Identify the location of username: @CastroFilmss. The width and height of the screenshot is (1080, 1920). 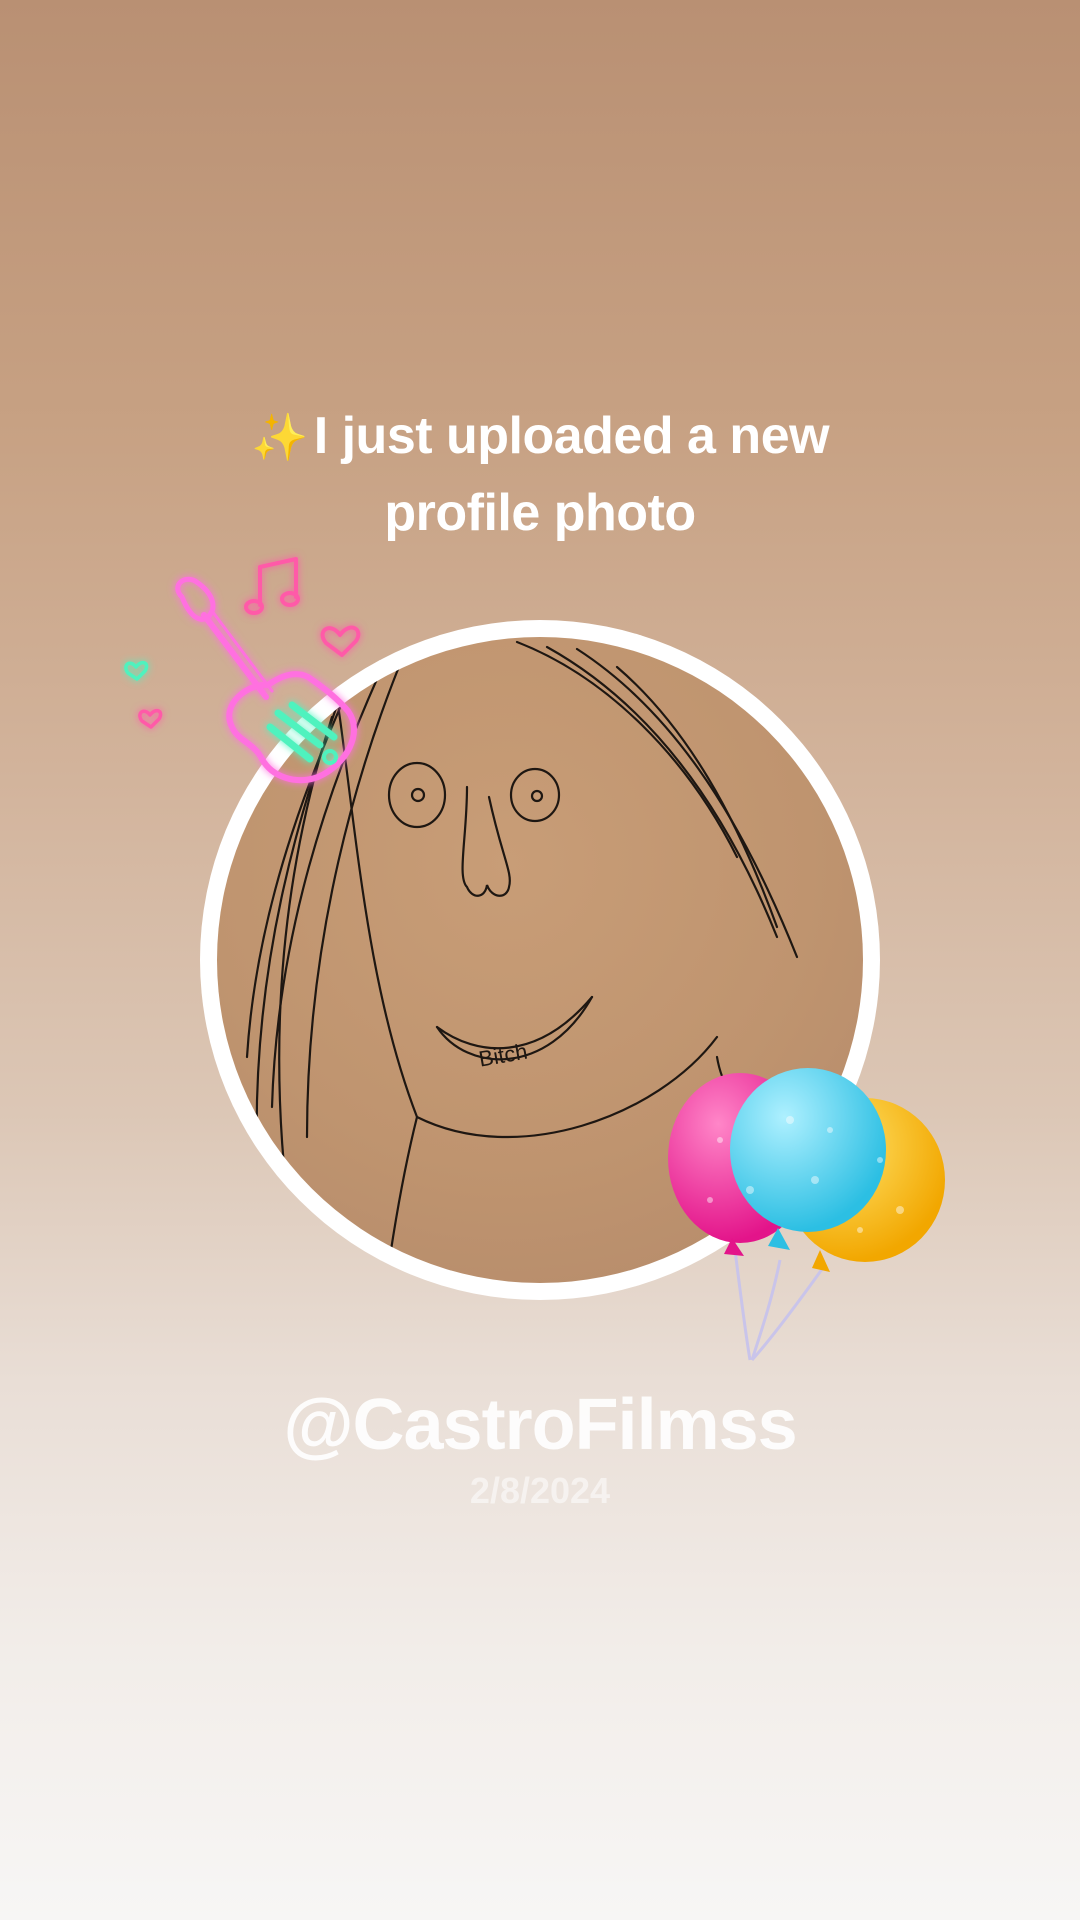
(540, 1425).